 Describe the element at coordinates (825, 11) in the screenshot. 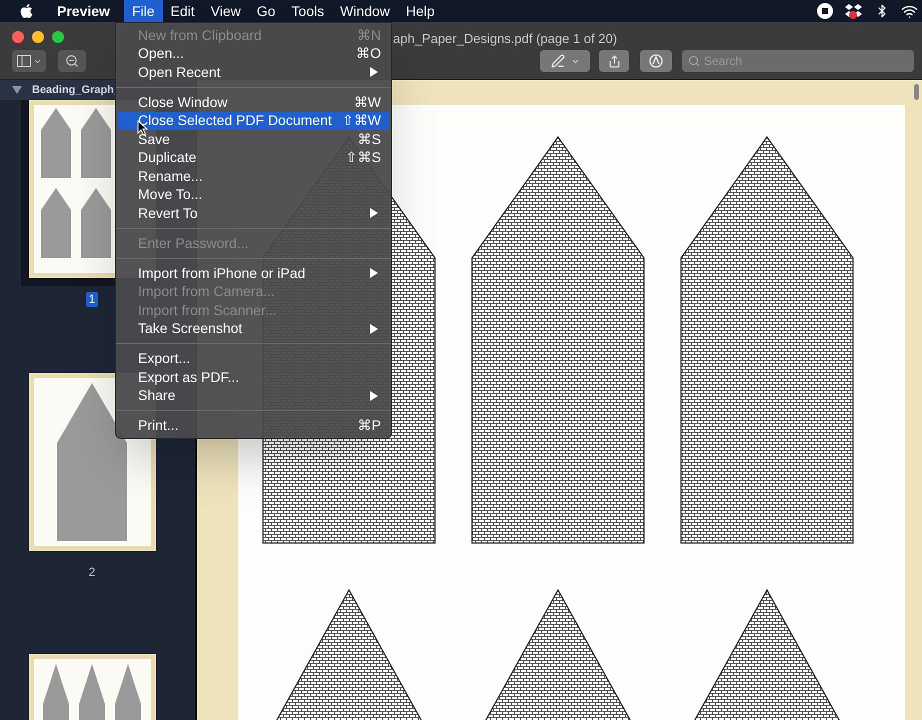

I see `record-stop-icon` at that location.